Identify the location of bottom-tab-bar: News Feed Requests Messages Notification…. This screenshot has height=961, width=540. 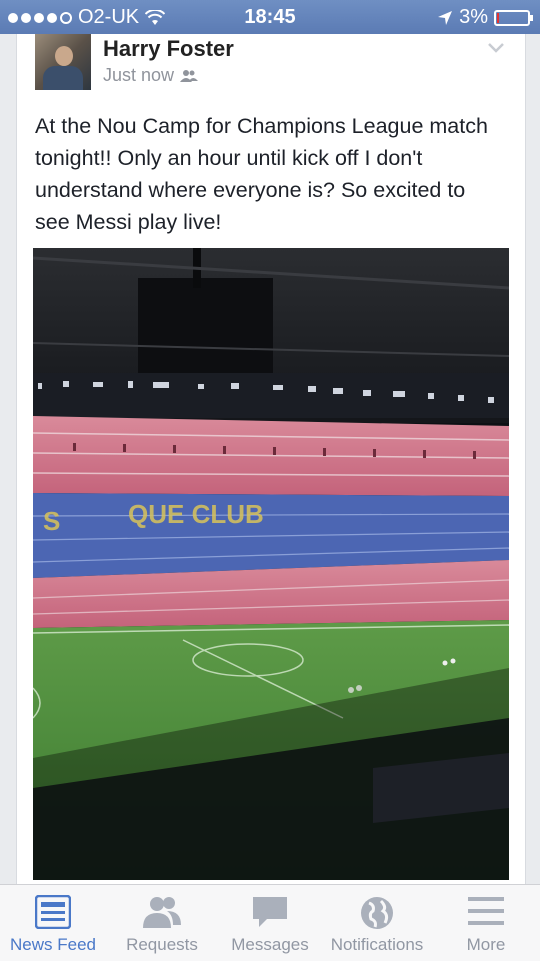
(270, 922).